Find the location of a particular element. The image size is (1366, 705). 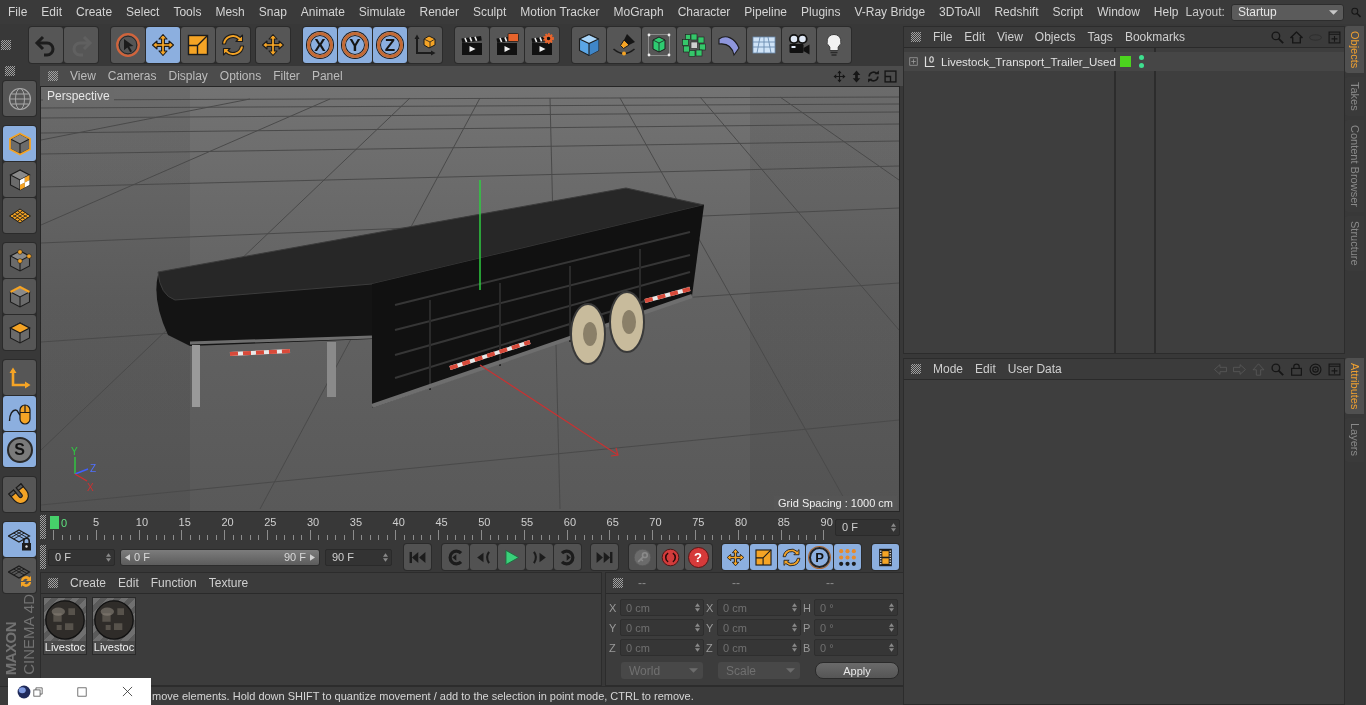

object-row: Livestock_Transport_Trailer_Used is located at coordinates (1124, 61).